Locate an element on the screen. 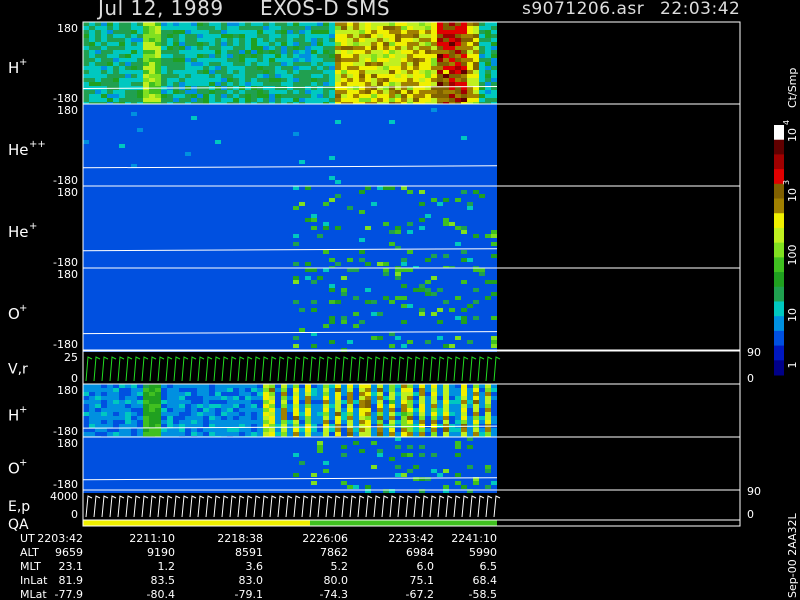 This screenshot has height=600, width=800. panel-3: O +180-180 is located at coordinates (374, 309).